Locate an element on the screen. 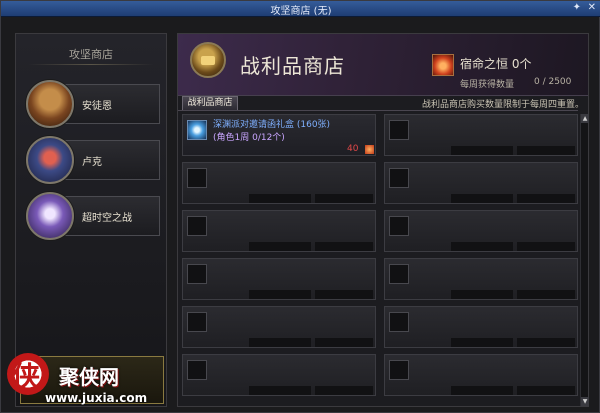  npc-name: 安徒恩 is located at coordinates (97, 106).